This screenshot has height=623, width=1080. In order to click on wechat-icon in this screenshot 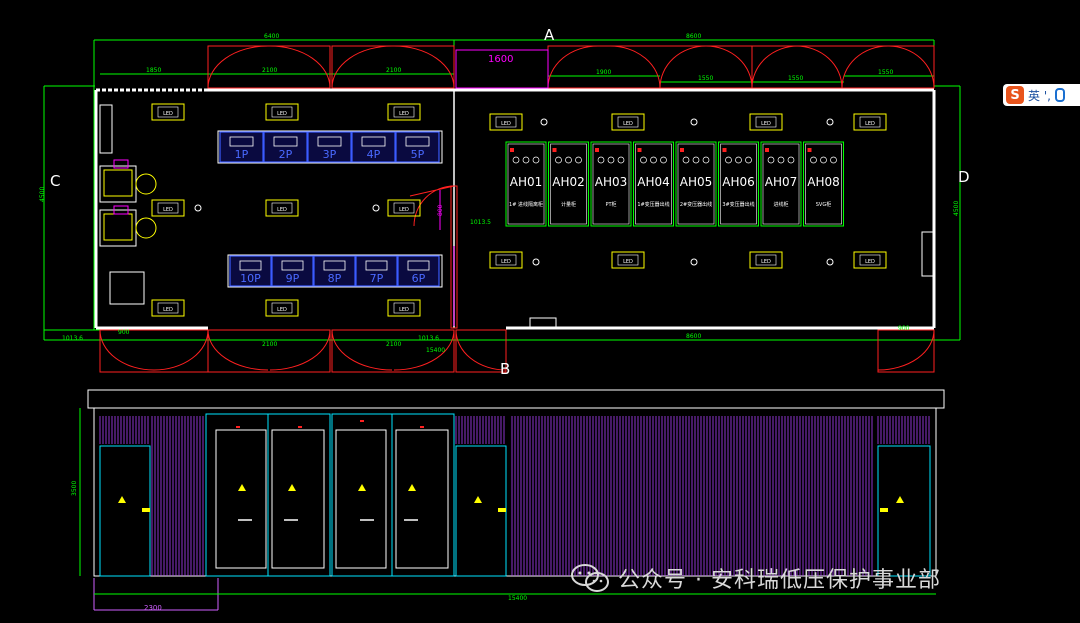, I will do `click(590, 578)`.